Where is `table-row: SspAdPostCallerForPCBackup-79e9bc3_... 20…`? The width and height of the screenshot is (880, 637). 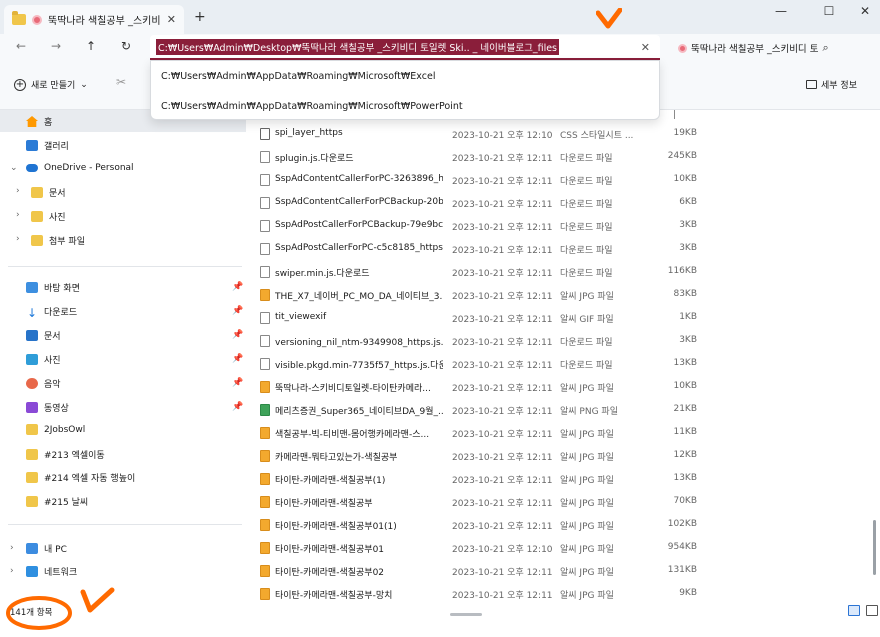
table-row: SspAdPostCallerForPCBackup-79e9bc3_... 20… is located at coordinates (557, 226).